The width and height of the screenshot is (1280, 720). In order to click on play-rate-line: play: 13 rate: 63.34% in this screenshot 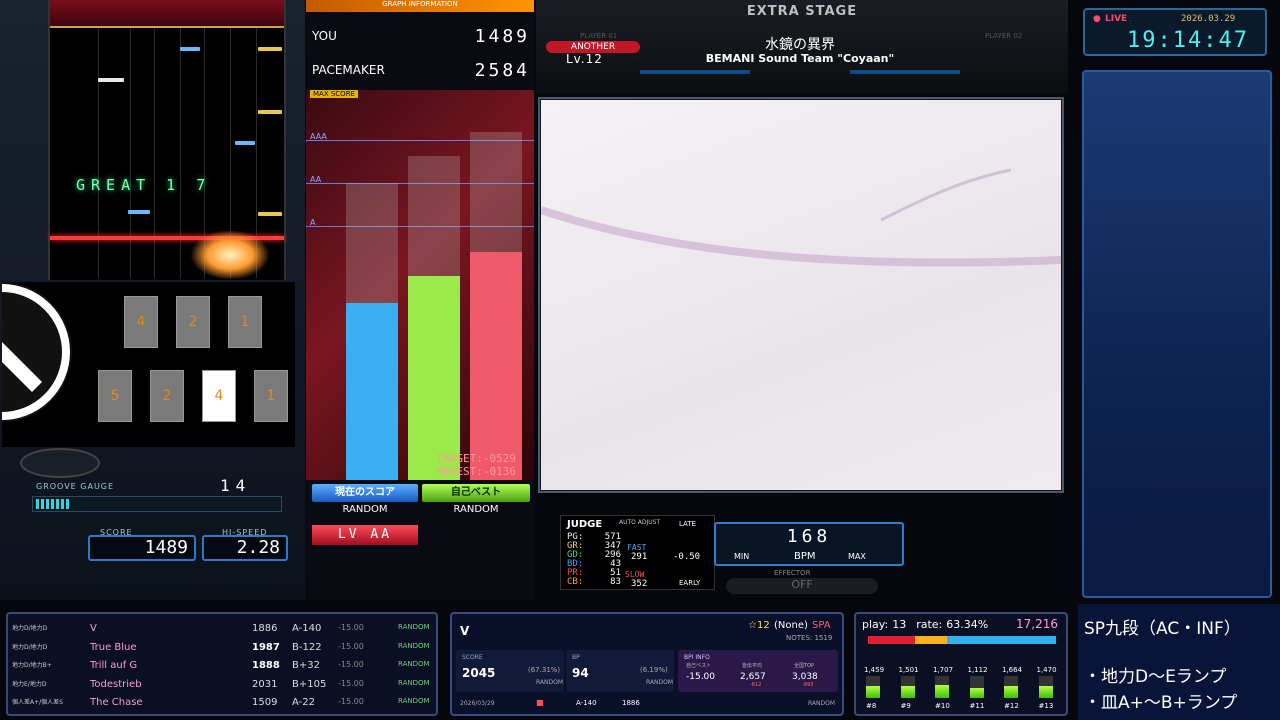, I will do `click(925, 624)`.